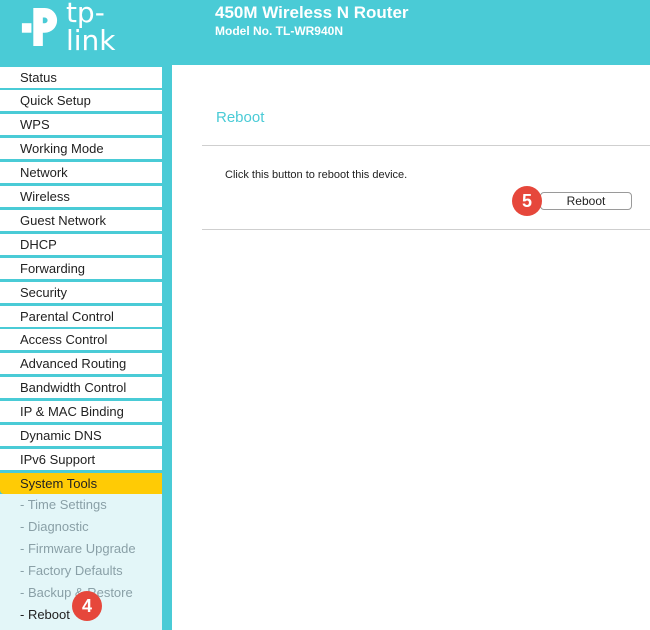 The width and height of the screenshot is (650, 630). What do you see at coordinates (81, 411) in the screenshot?
I see `sidebar-item-ip-mac-binding: IP & MAC Binding` at bounding box center [81, 411].